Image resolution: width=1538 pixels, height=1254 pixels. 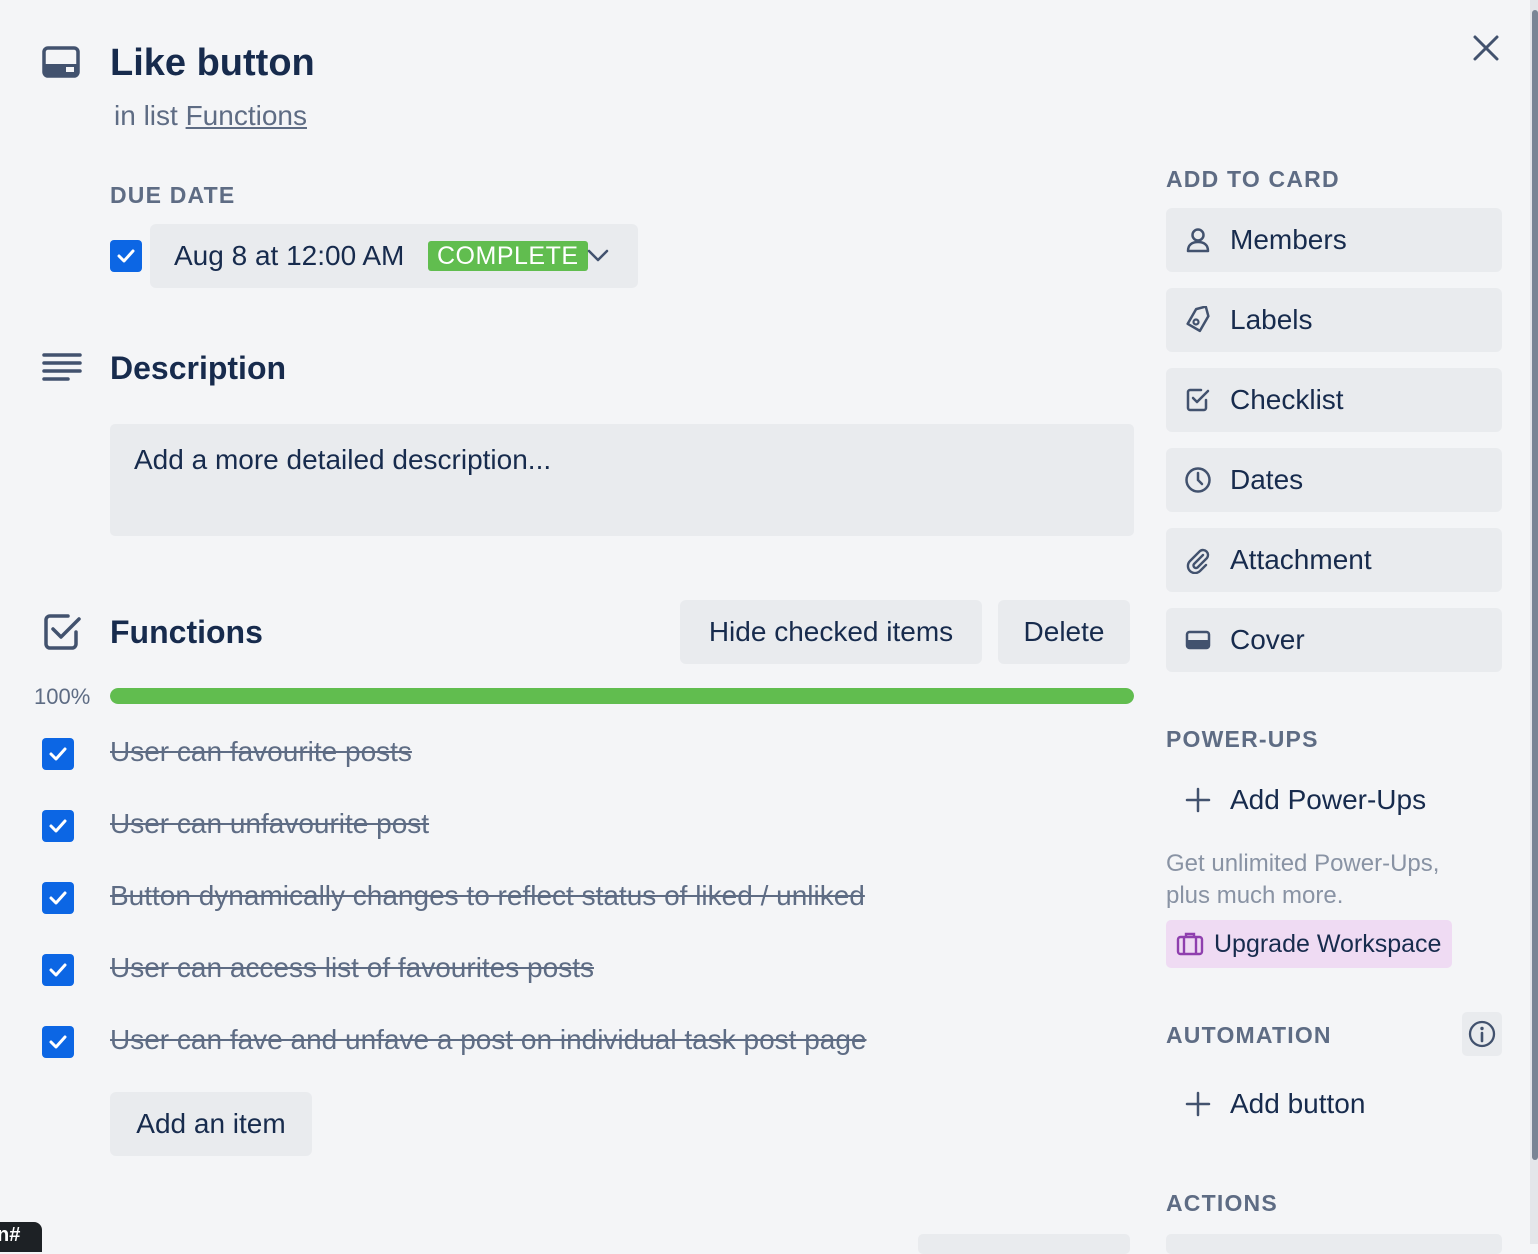 What do you see at coordinates (62, 696) in the screenshot?
I see `progress-percent: 100%` at bounding box center [62, 696].